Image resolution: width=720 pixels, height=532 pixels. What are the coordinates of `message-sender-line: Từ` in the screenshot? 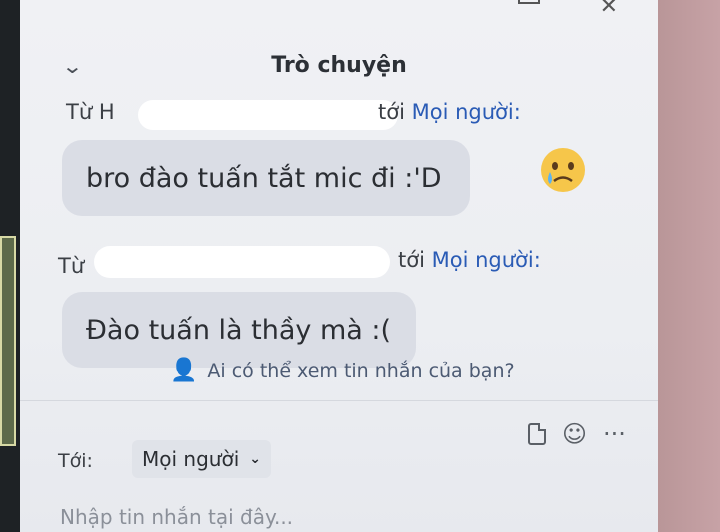 It's located at (71, 266).